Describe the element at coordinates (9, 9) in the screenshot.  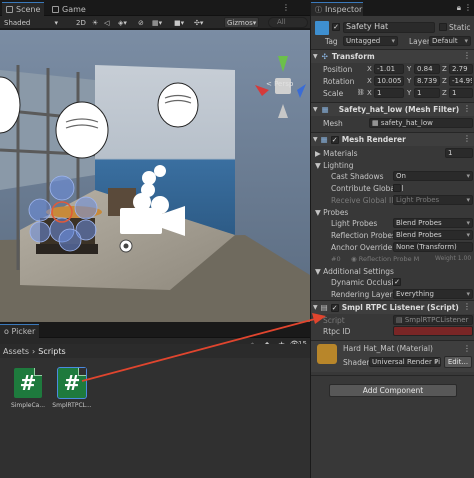
I see `scene-icon` at that location.